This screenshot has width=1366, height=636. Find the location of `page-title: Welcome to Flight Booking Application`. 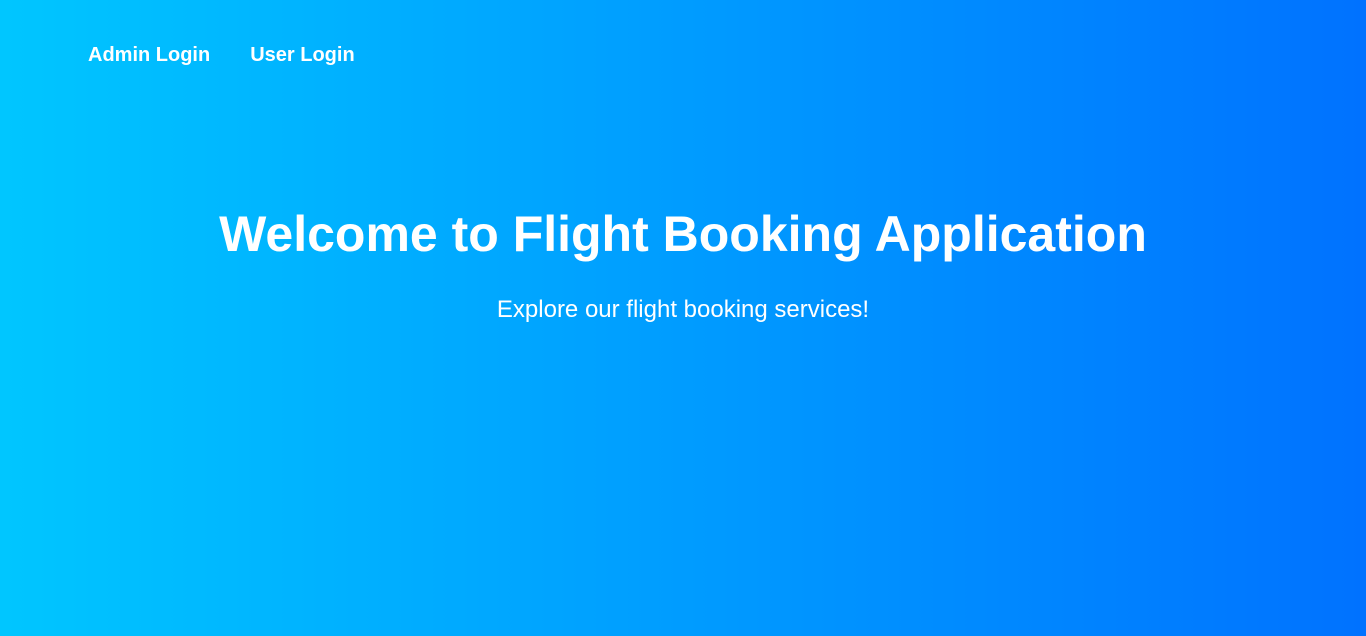

page-title: Welcome to Flight Booking Application is located at coordinates (683, 234).